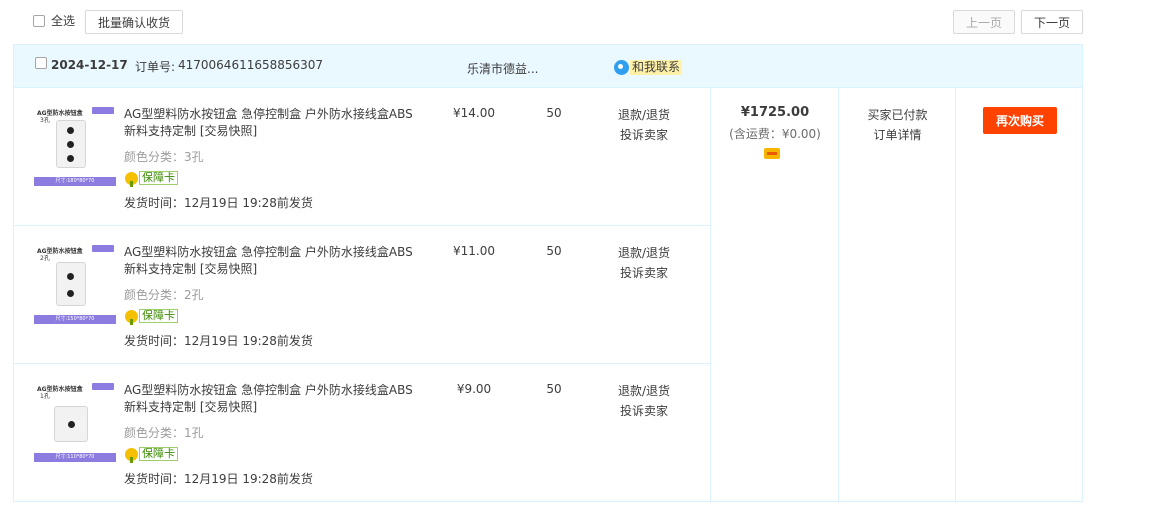 The width and height of the screenshot is (1151, 510). I want to click on thumb-size-bar: 尺寸:110*80*70, so click(75, 457).